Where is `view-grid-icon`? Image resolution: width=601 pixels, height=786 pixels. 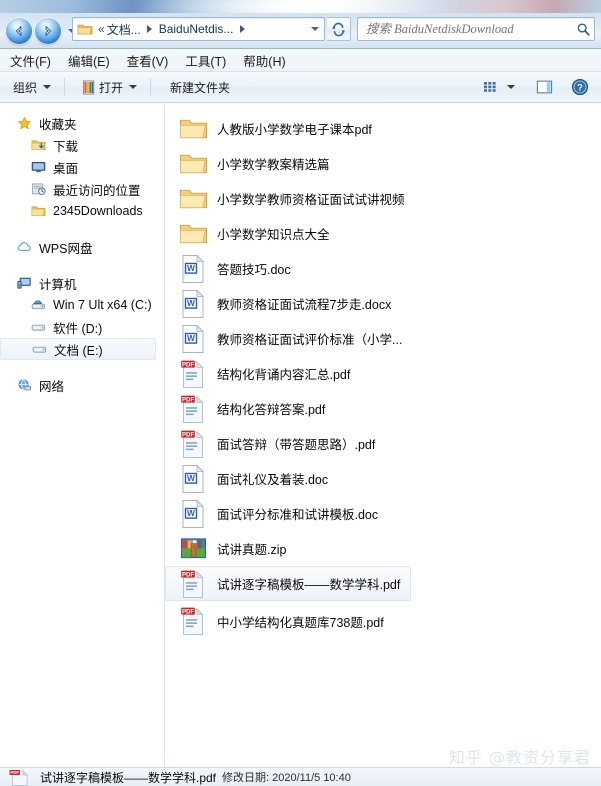 view-grid-icon is located at coordinates (490, 87).